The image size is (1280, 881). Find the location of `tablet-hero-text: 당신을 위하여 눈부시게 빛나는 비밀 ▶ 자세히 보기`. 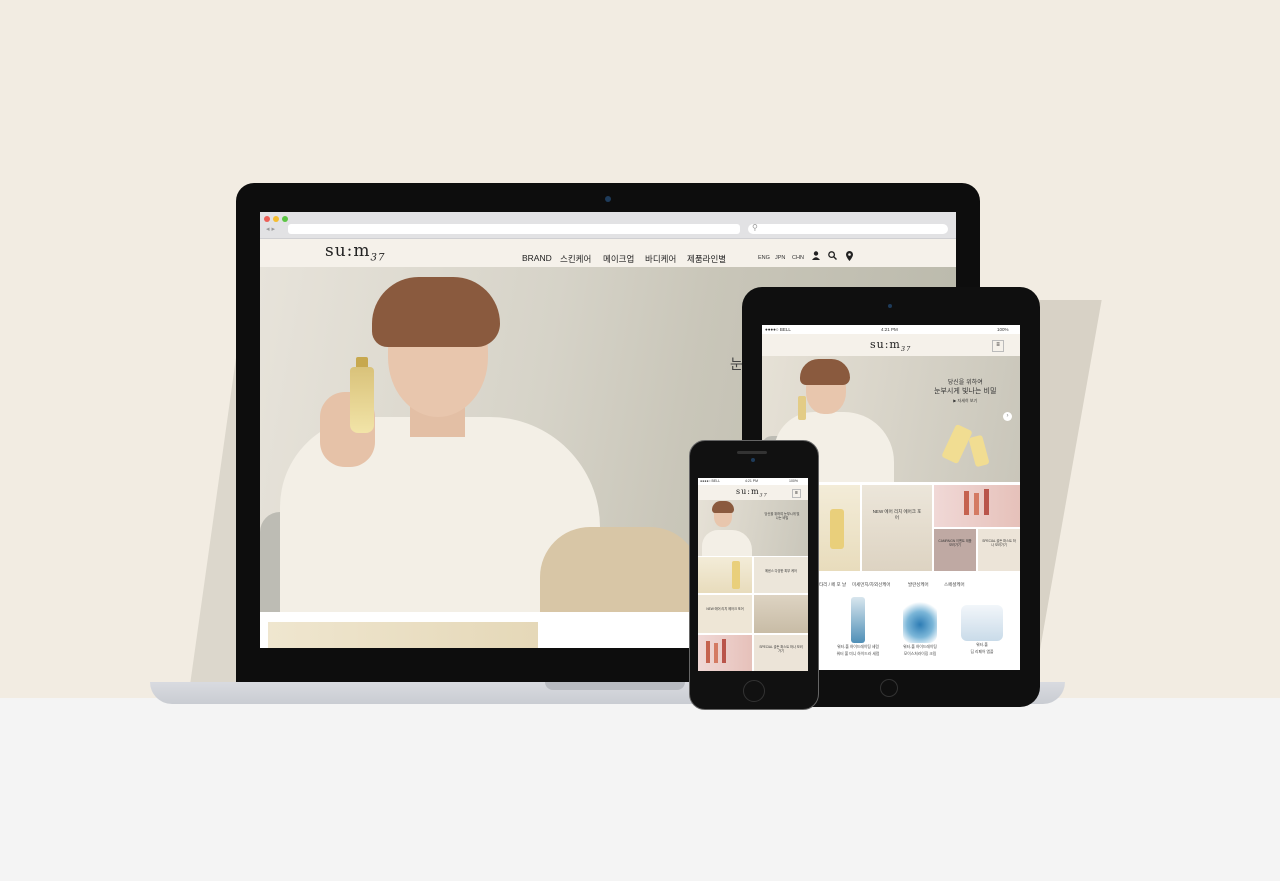

tablet-hero-text: 당신을 위하여 눈부시게 빛나는 비밀 ▶ 자세히 보기 is located at coordinates (965, 391).